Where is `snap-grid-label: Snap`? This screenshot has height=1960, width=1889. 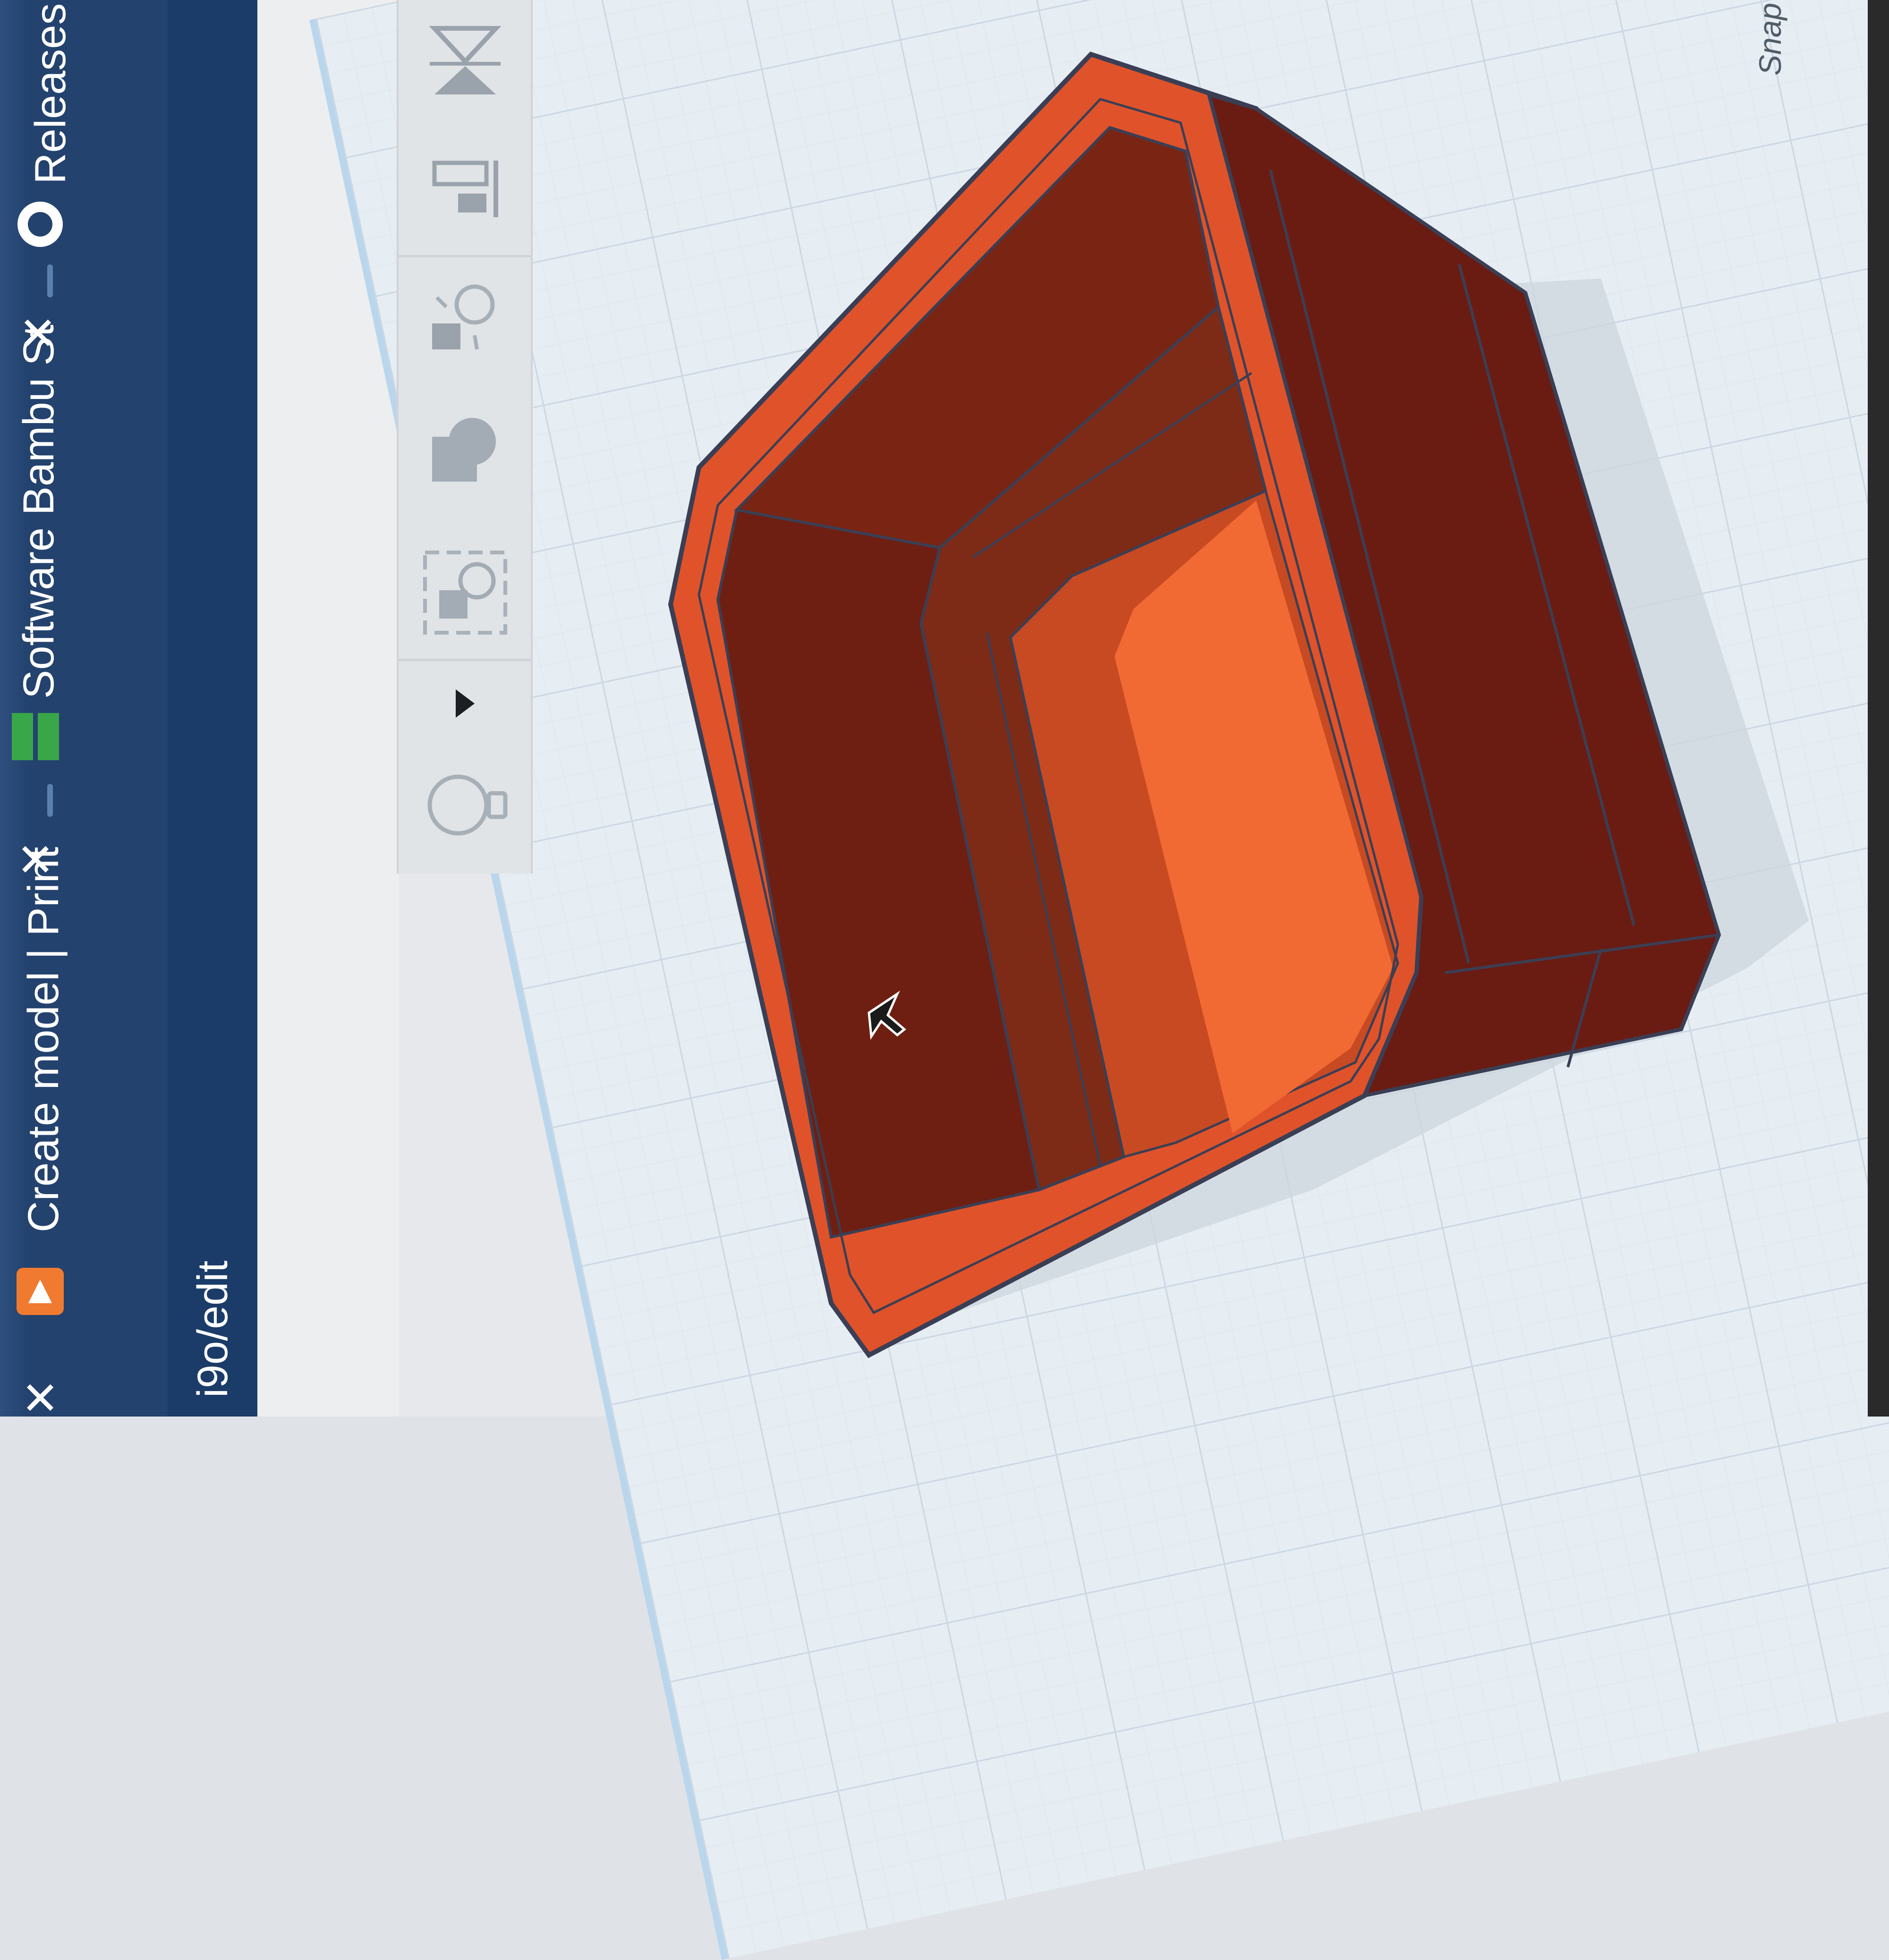 snap-grid-label: Snap is located at coordinates (1770, 39).